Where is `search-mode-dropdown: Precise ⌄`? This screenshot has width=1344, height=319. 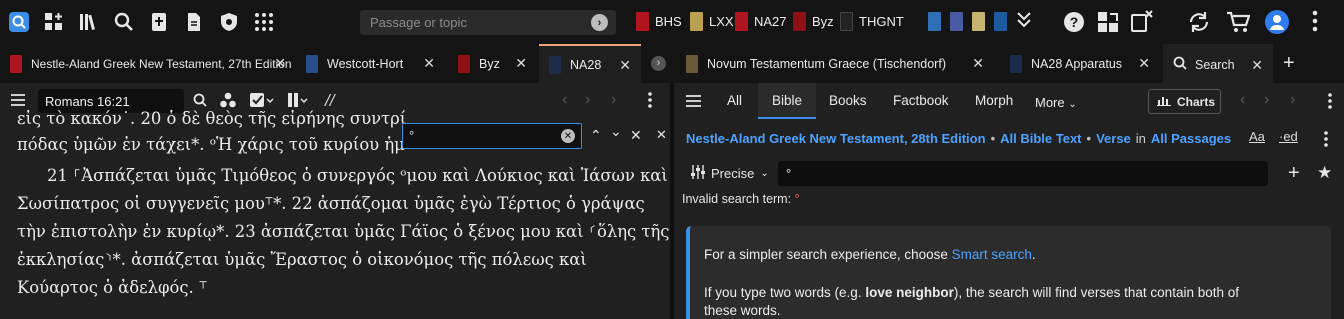 search-mode-dropdown: Precise ⌄ is located at coordinates (729, 173).